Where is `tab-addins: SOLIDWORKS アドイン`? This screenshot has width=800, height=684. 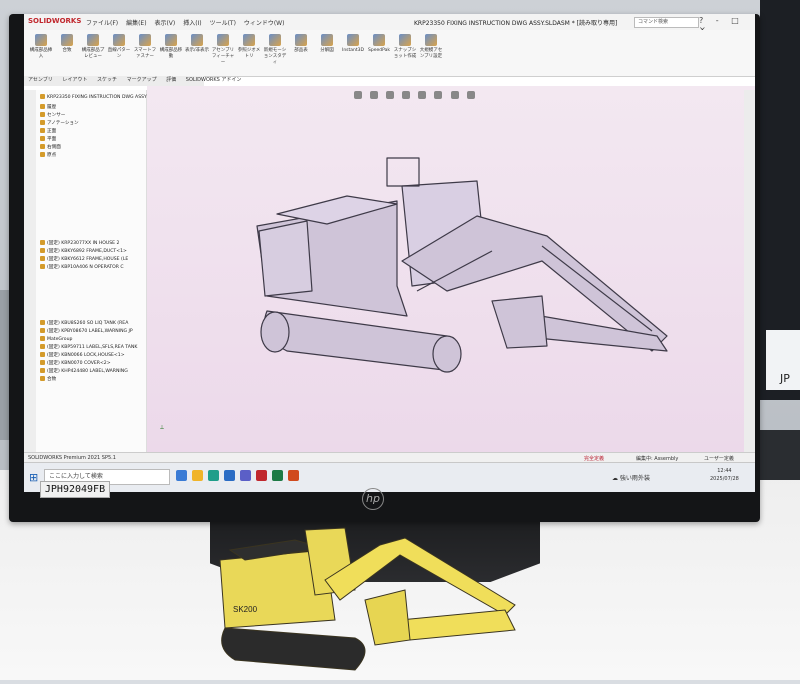
tab-addins: SOLIDWORKS アドイン is located at coordinates (214, 80).